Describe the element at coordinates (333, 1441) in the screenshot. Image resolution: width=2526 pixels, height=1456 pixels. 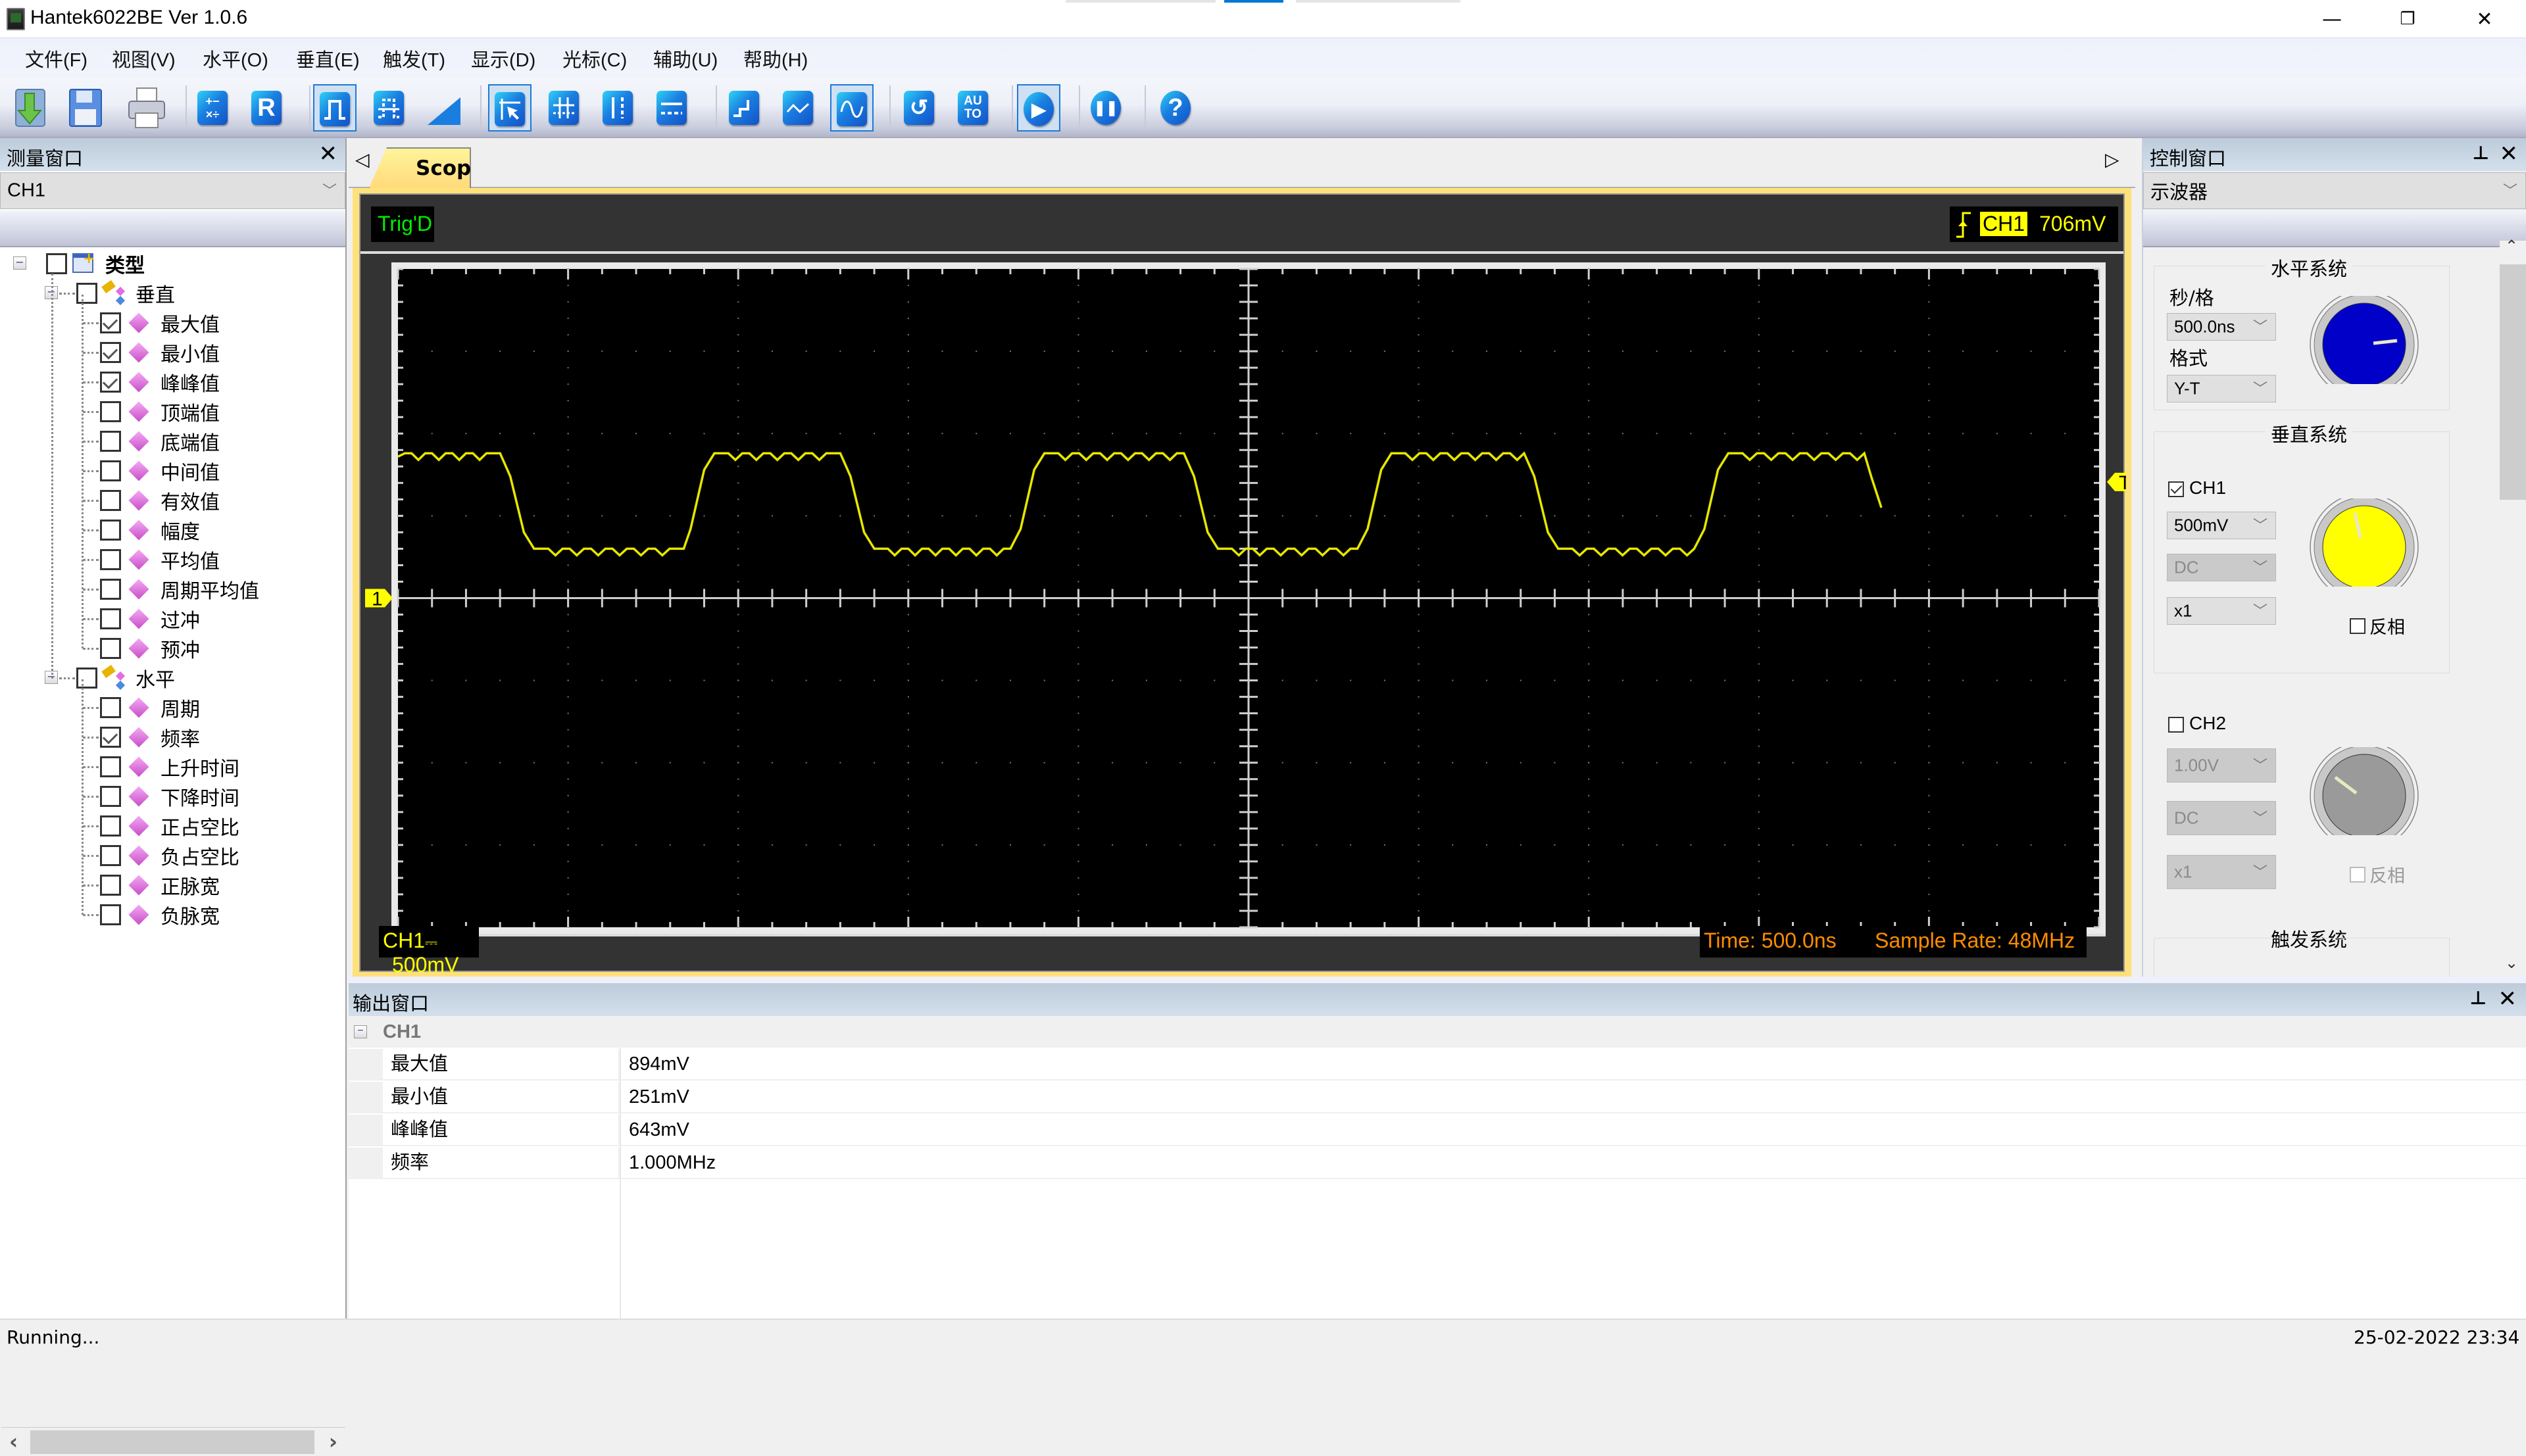
I see `scroll-right-icon: ›` at that location.